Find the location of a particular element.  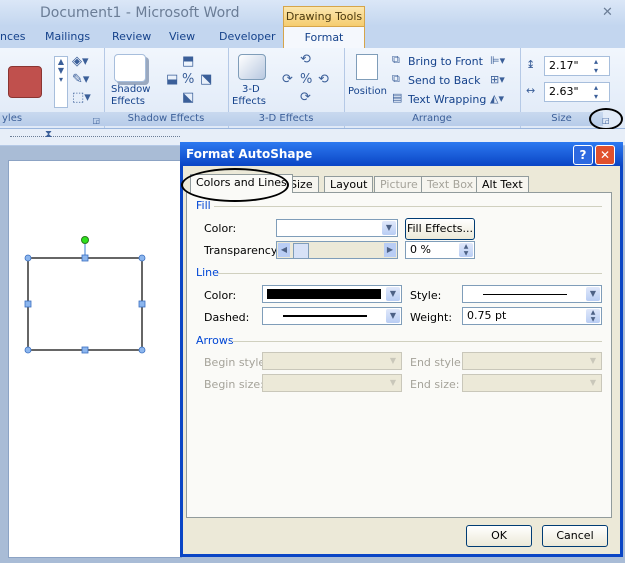

resize-handle-nw is located at coordinates (28, 258).